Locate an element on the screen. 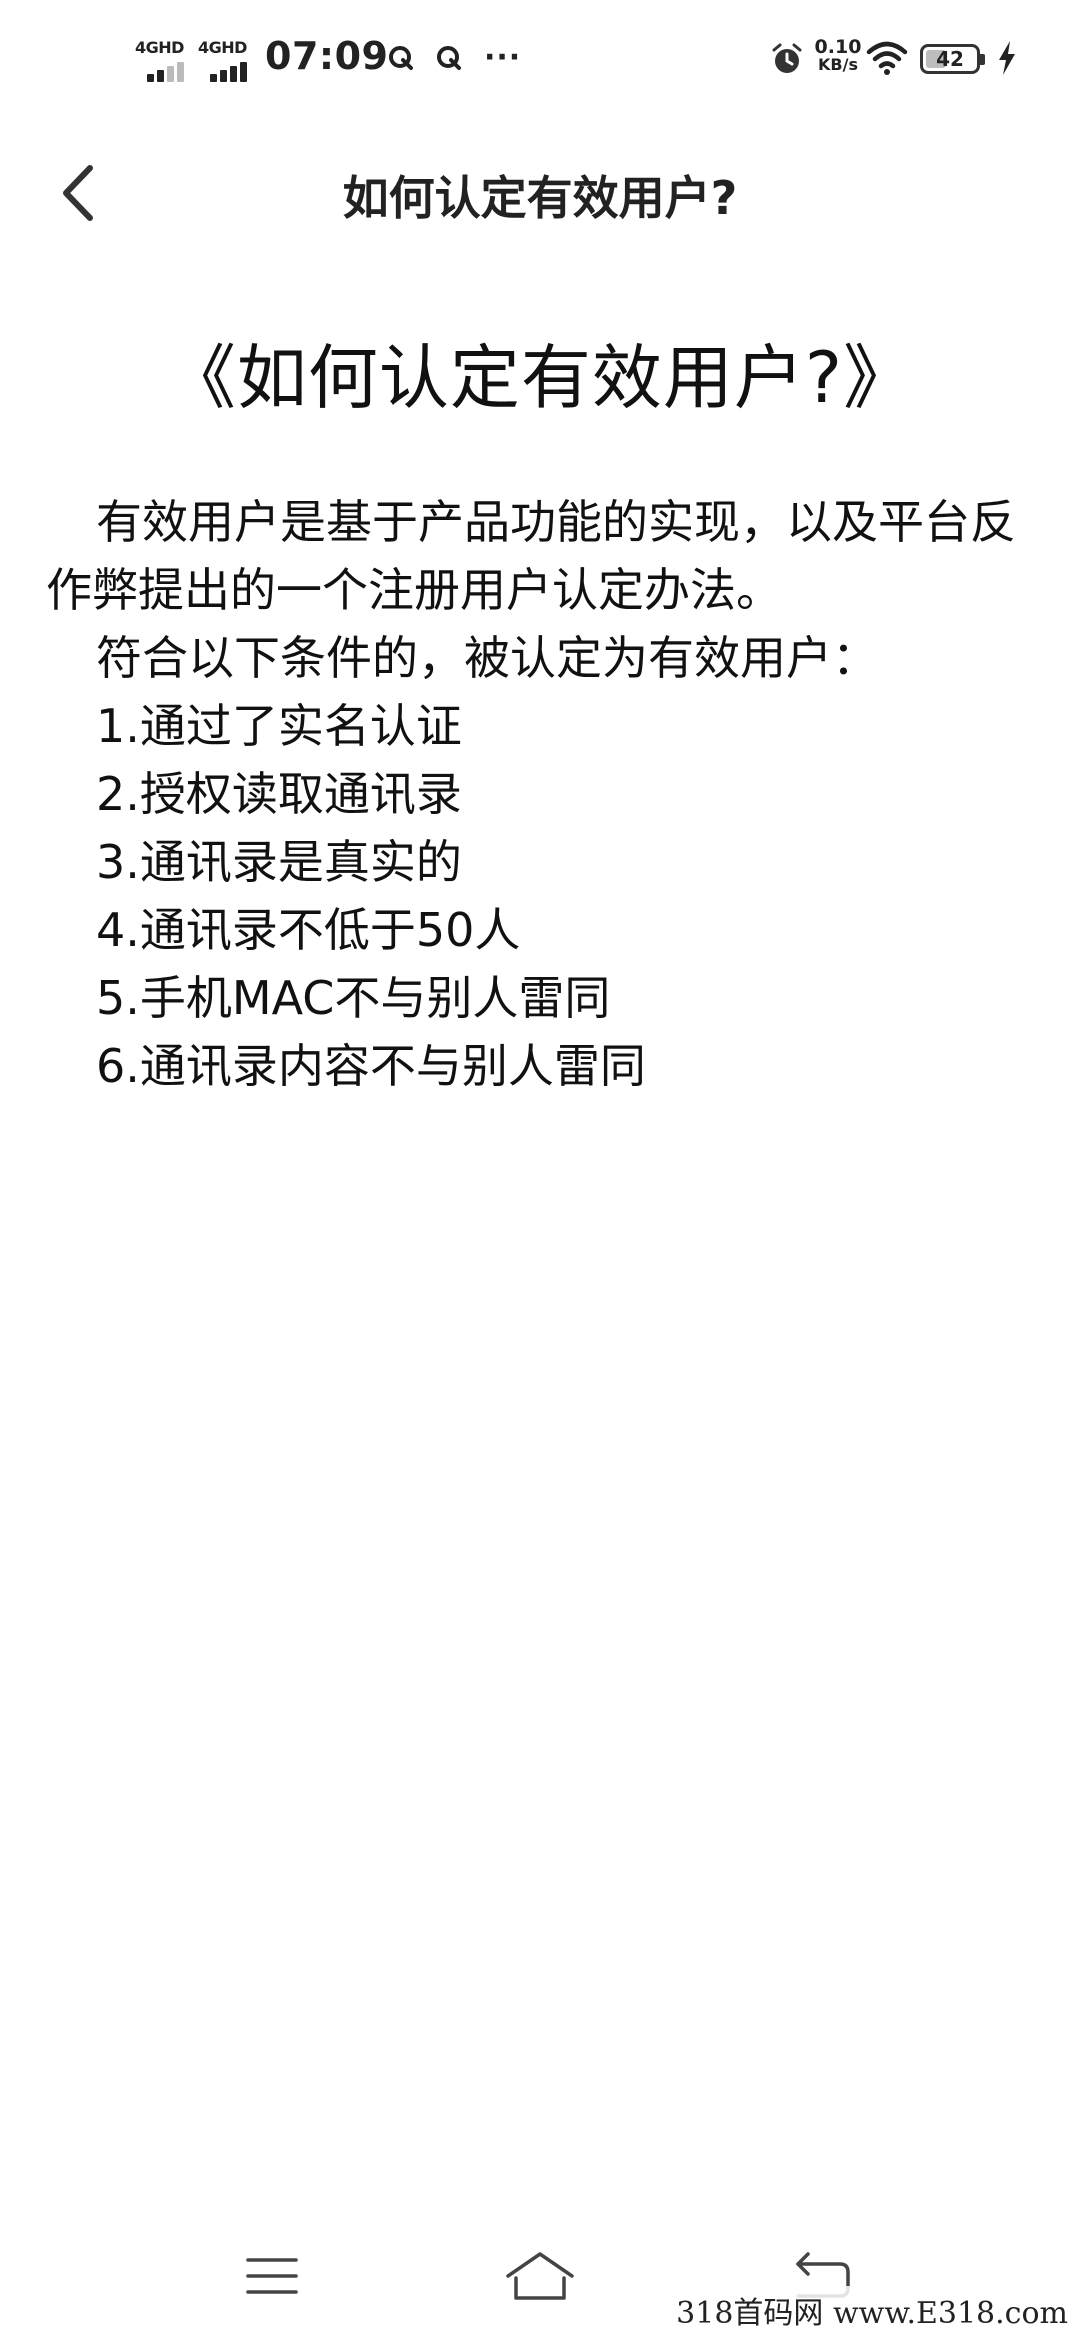 This screenshot has width=1080, height=2340. list-item: 4.通讯录不低于50人 is located at coordinates (308, 930).